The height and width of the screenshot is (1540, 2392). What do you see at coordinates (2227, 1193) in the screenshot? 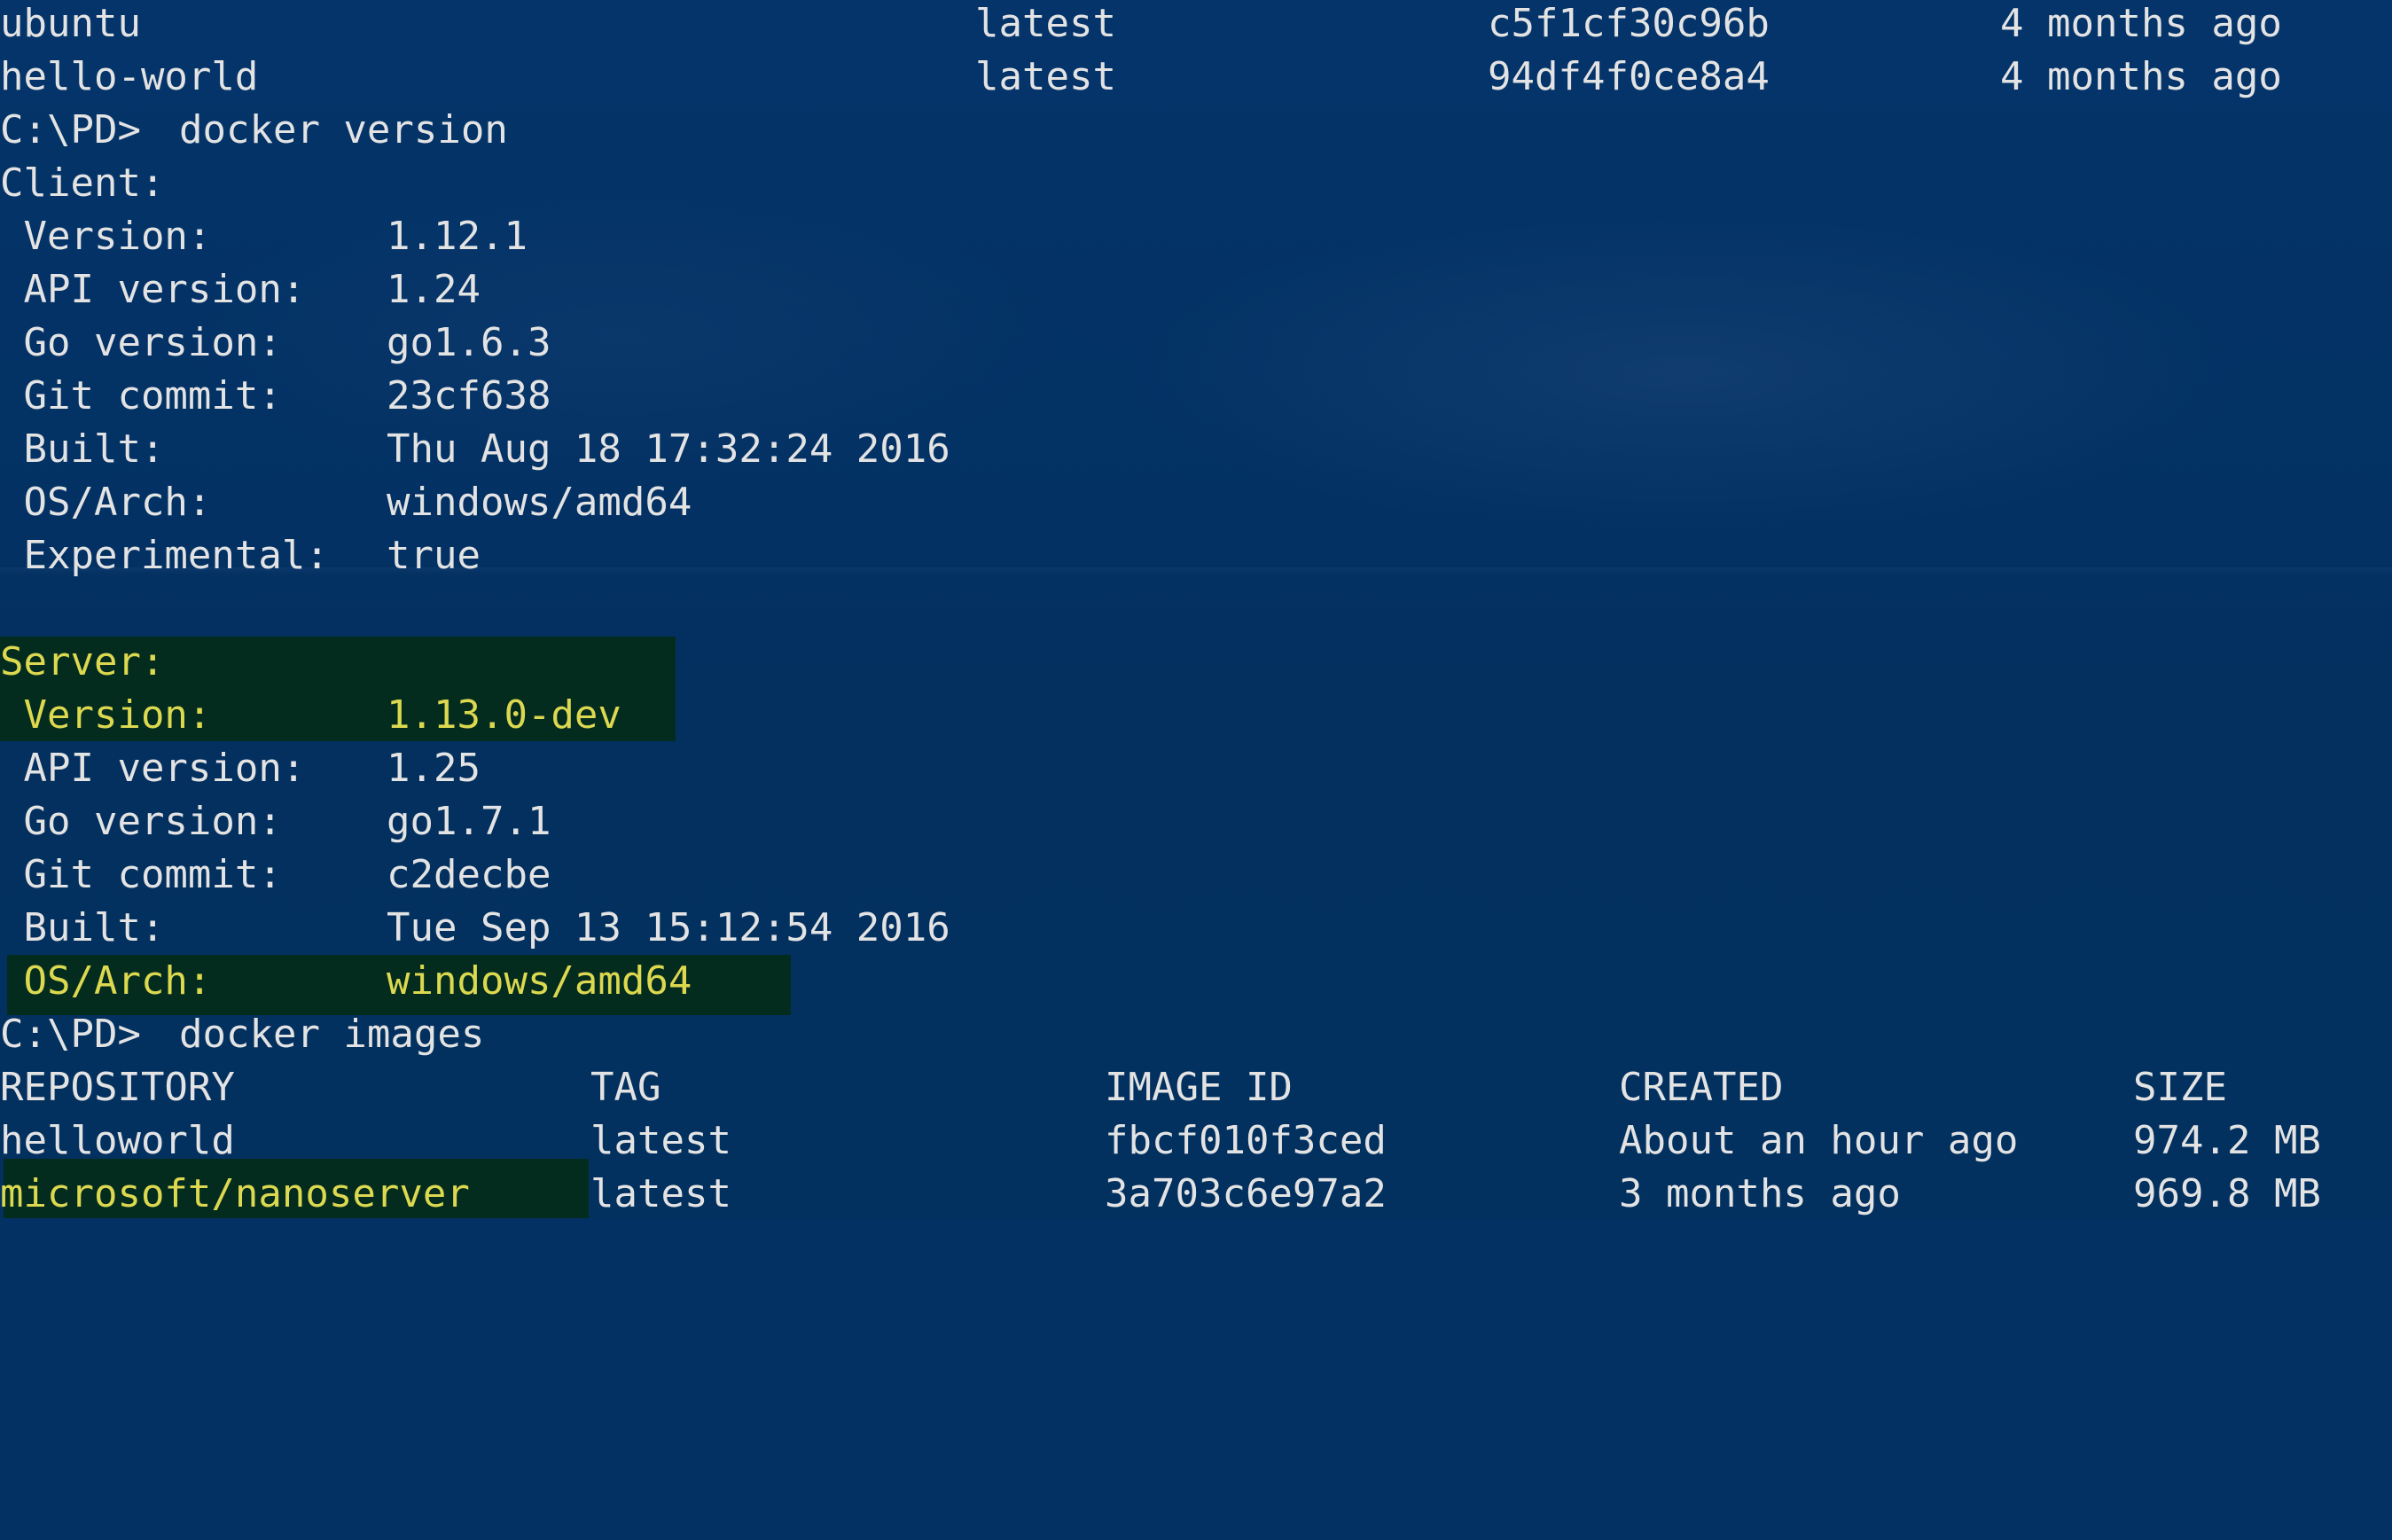
I see `size-cell: 969.8 MB` at bounding box center [2227, 1193].